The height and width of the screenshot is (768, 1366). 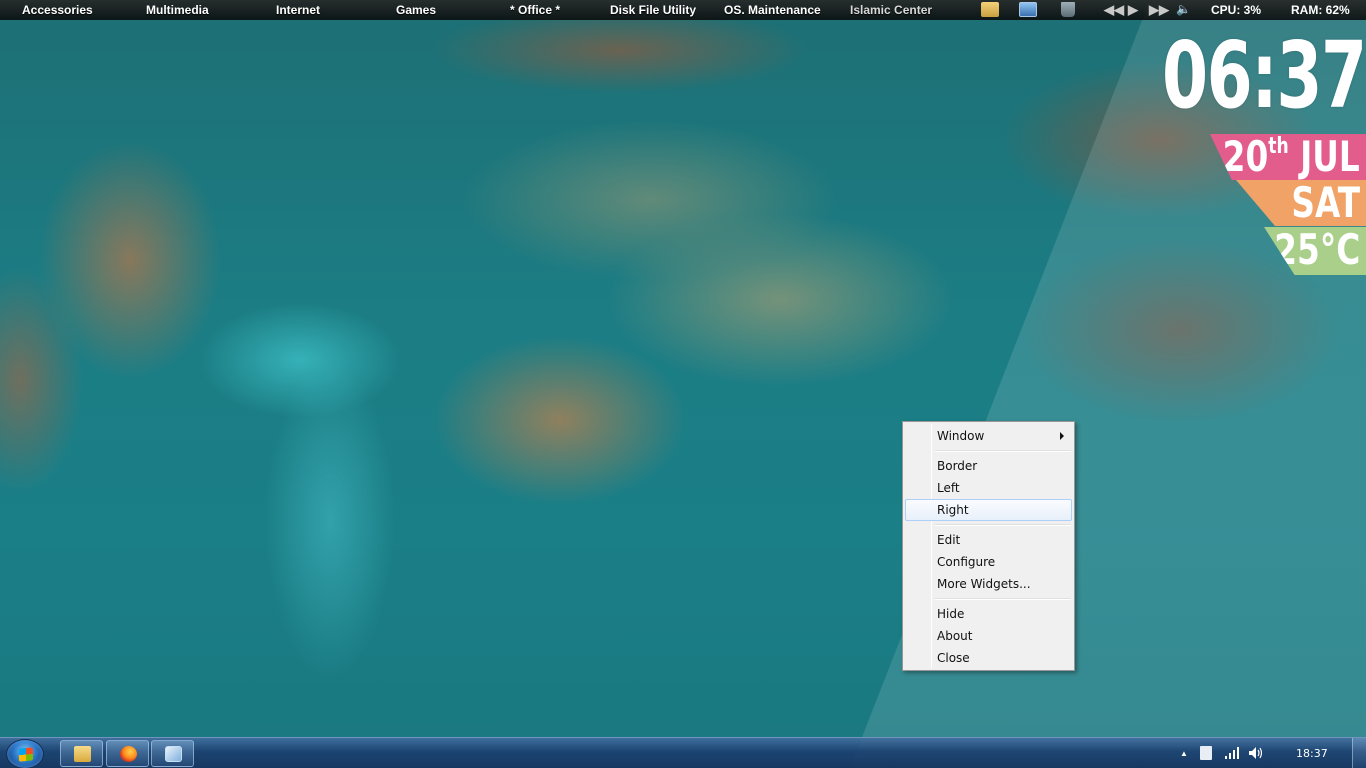 I want to click on firefox-icon, so click(x=128, y=754).